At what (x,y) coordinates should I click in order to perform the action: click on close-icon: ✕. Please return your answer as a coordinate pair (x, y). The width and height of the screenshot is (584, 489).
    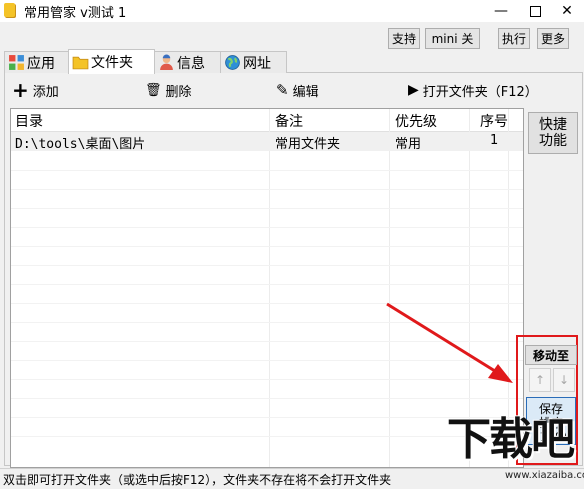
    Looking at the image, I should click on (567, 11).